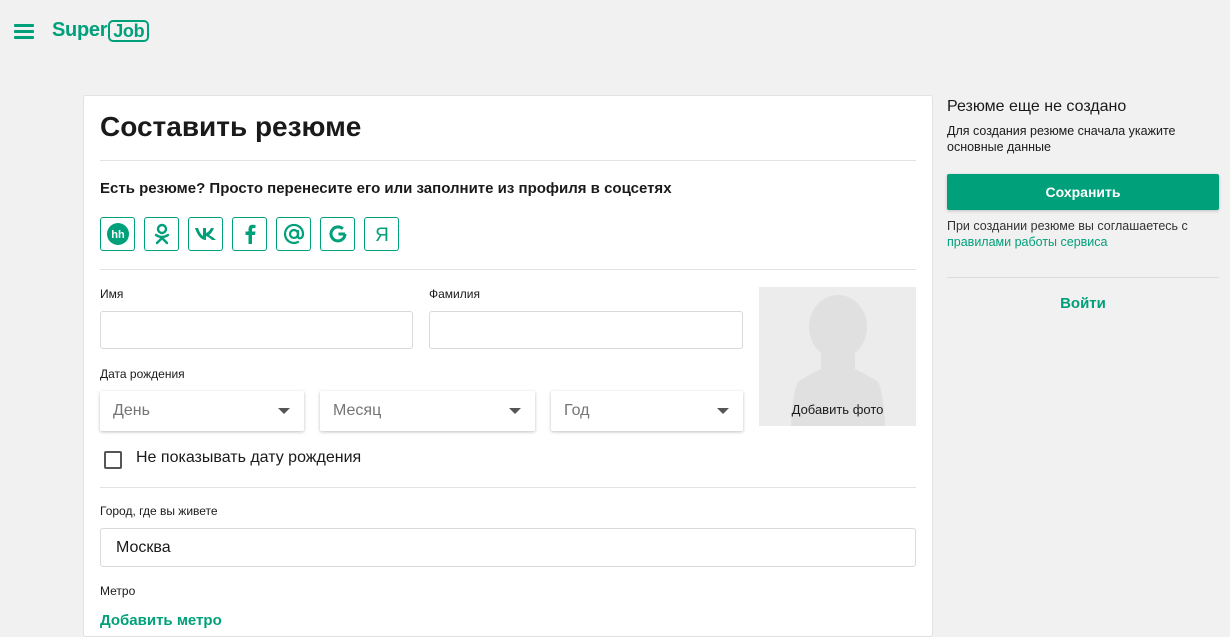 Image resolution: width=1230 pixels, height=637 pixels. I want to click on odnoklassniki-button, so click(161, 234).